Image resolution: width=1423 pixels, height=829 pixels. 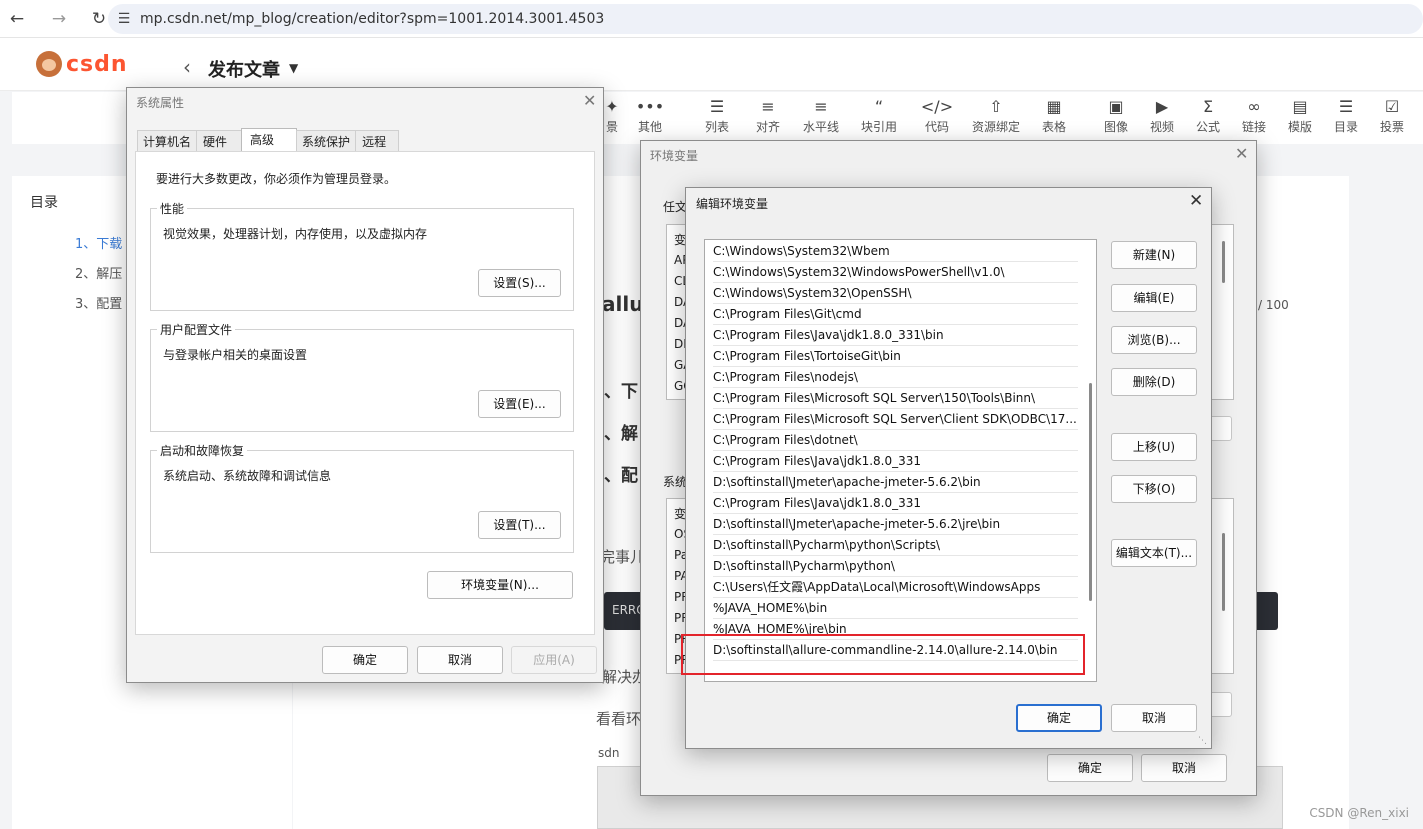 What do you see at coordinates (1154, 298) in the screenshot?
I see `edit-button: 编辑(E)` at bounding box center [1154, 298].